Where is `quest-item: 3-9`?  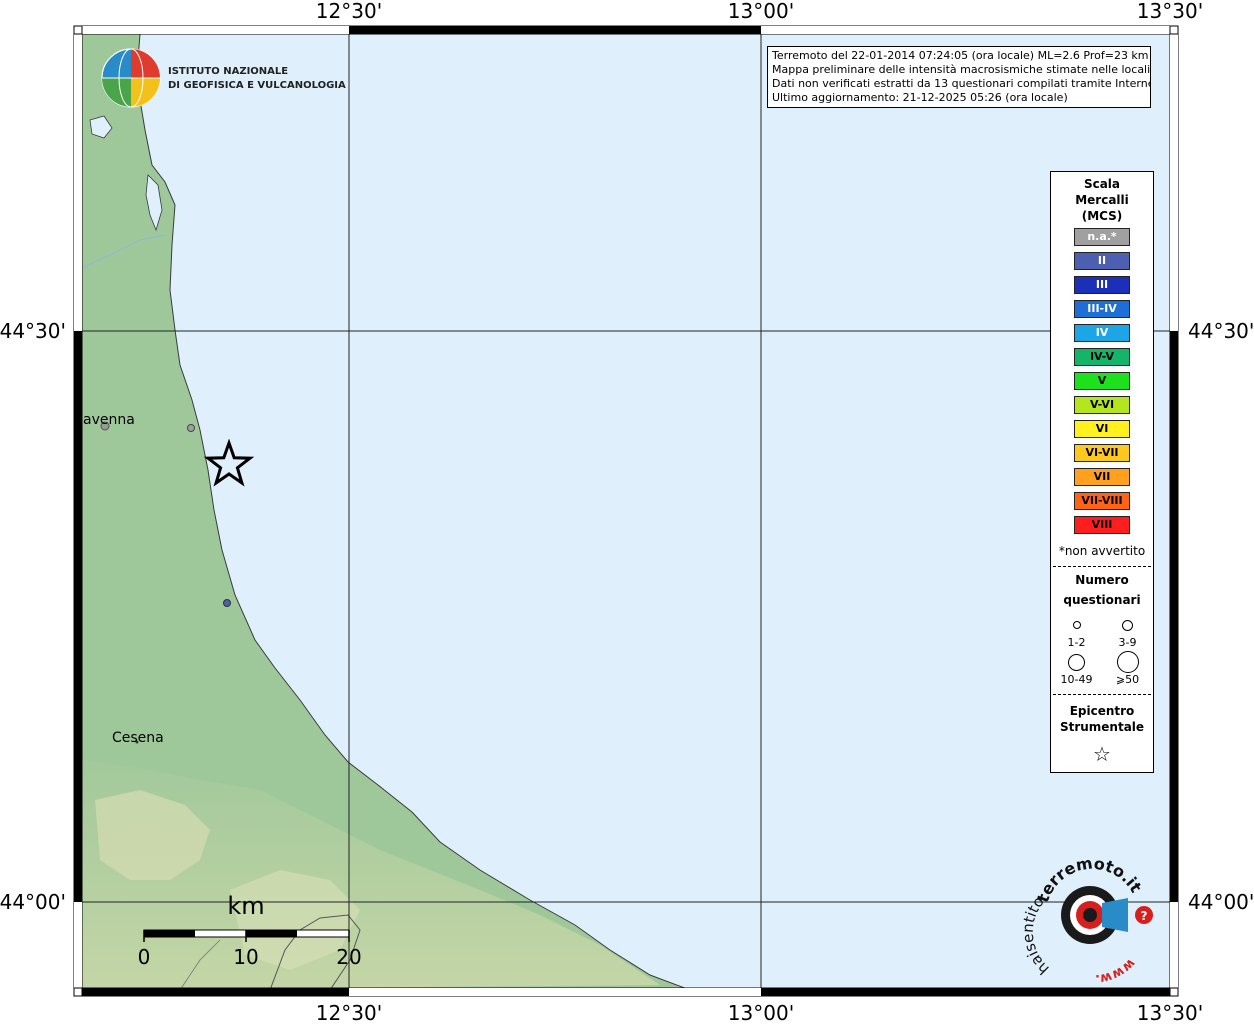 quest-item: 3-9 is located at coordinates (1127, 631).